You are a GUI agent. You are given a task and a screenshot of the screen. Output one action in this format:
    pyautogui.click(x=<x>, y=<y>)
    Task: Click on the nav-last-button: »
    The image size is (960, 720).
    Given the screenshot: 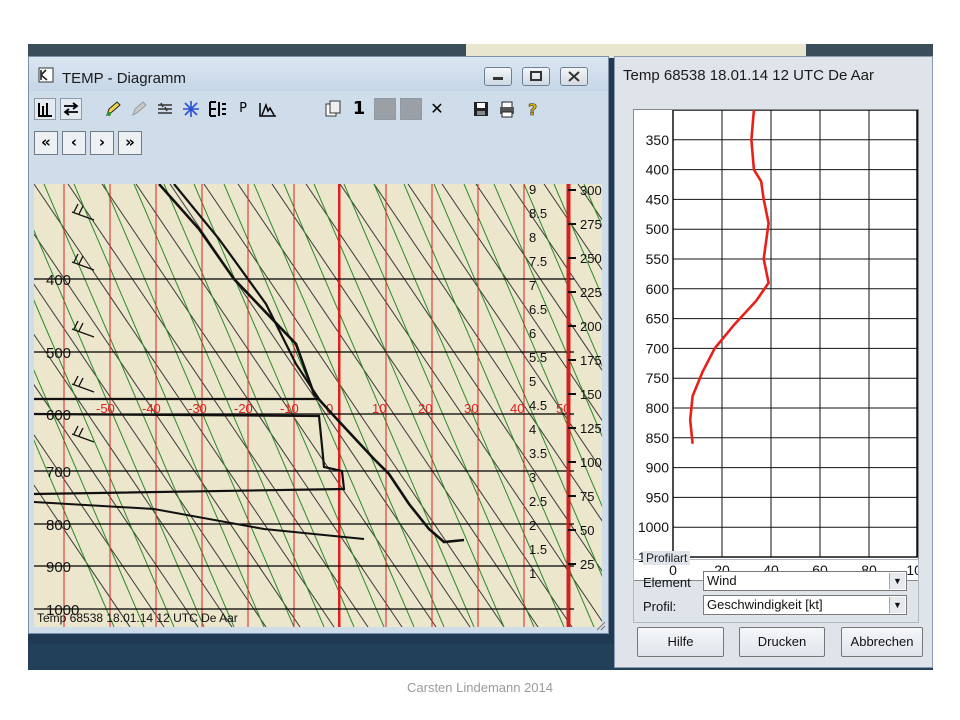 What is the action you would take?
    pyautogui.click(x=130, y=143)
    